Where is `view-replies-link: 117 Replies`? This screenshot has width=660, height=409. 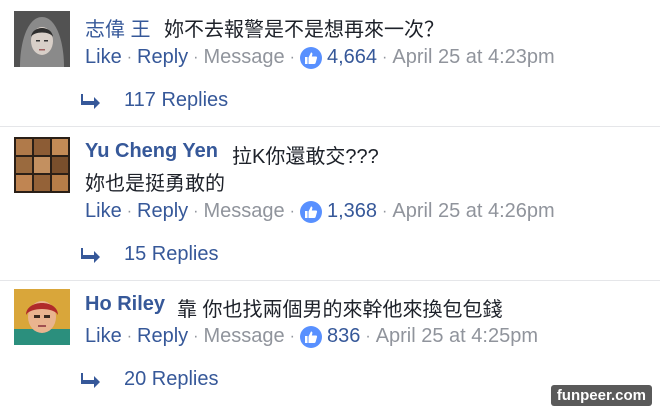 view-replies-link: 117 Replies is located at coordinates (154, 100).